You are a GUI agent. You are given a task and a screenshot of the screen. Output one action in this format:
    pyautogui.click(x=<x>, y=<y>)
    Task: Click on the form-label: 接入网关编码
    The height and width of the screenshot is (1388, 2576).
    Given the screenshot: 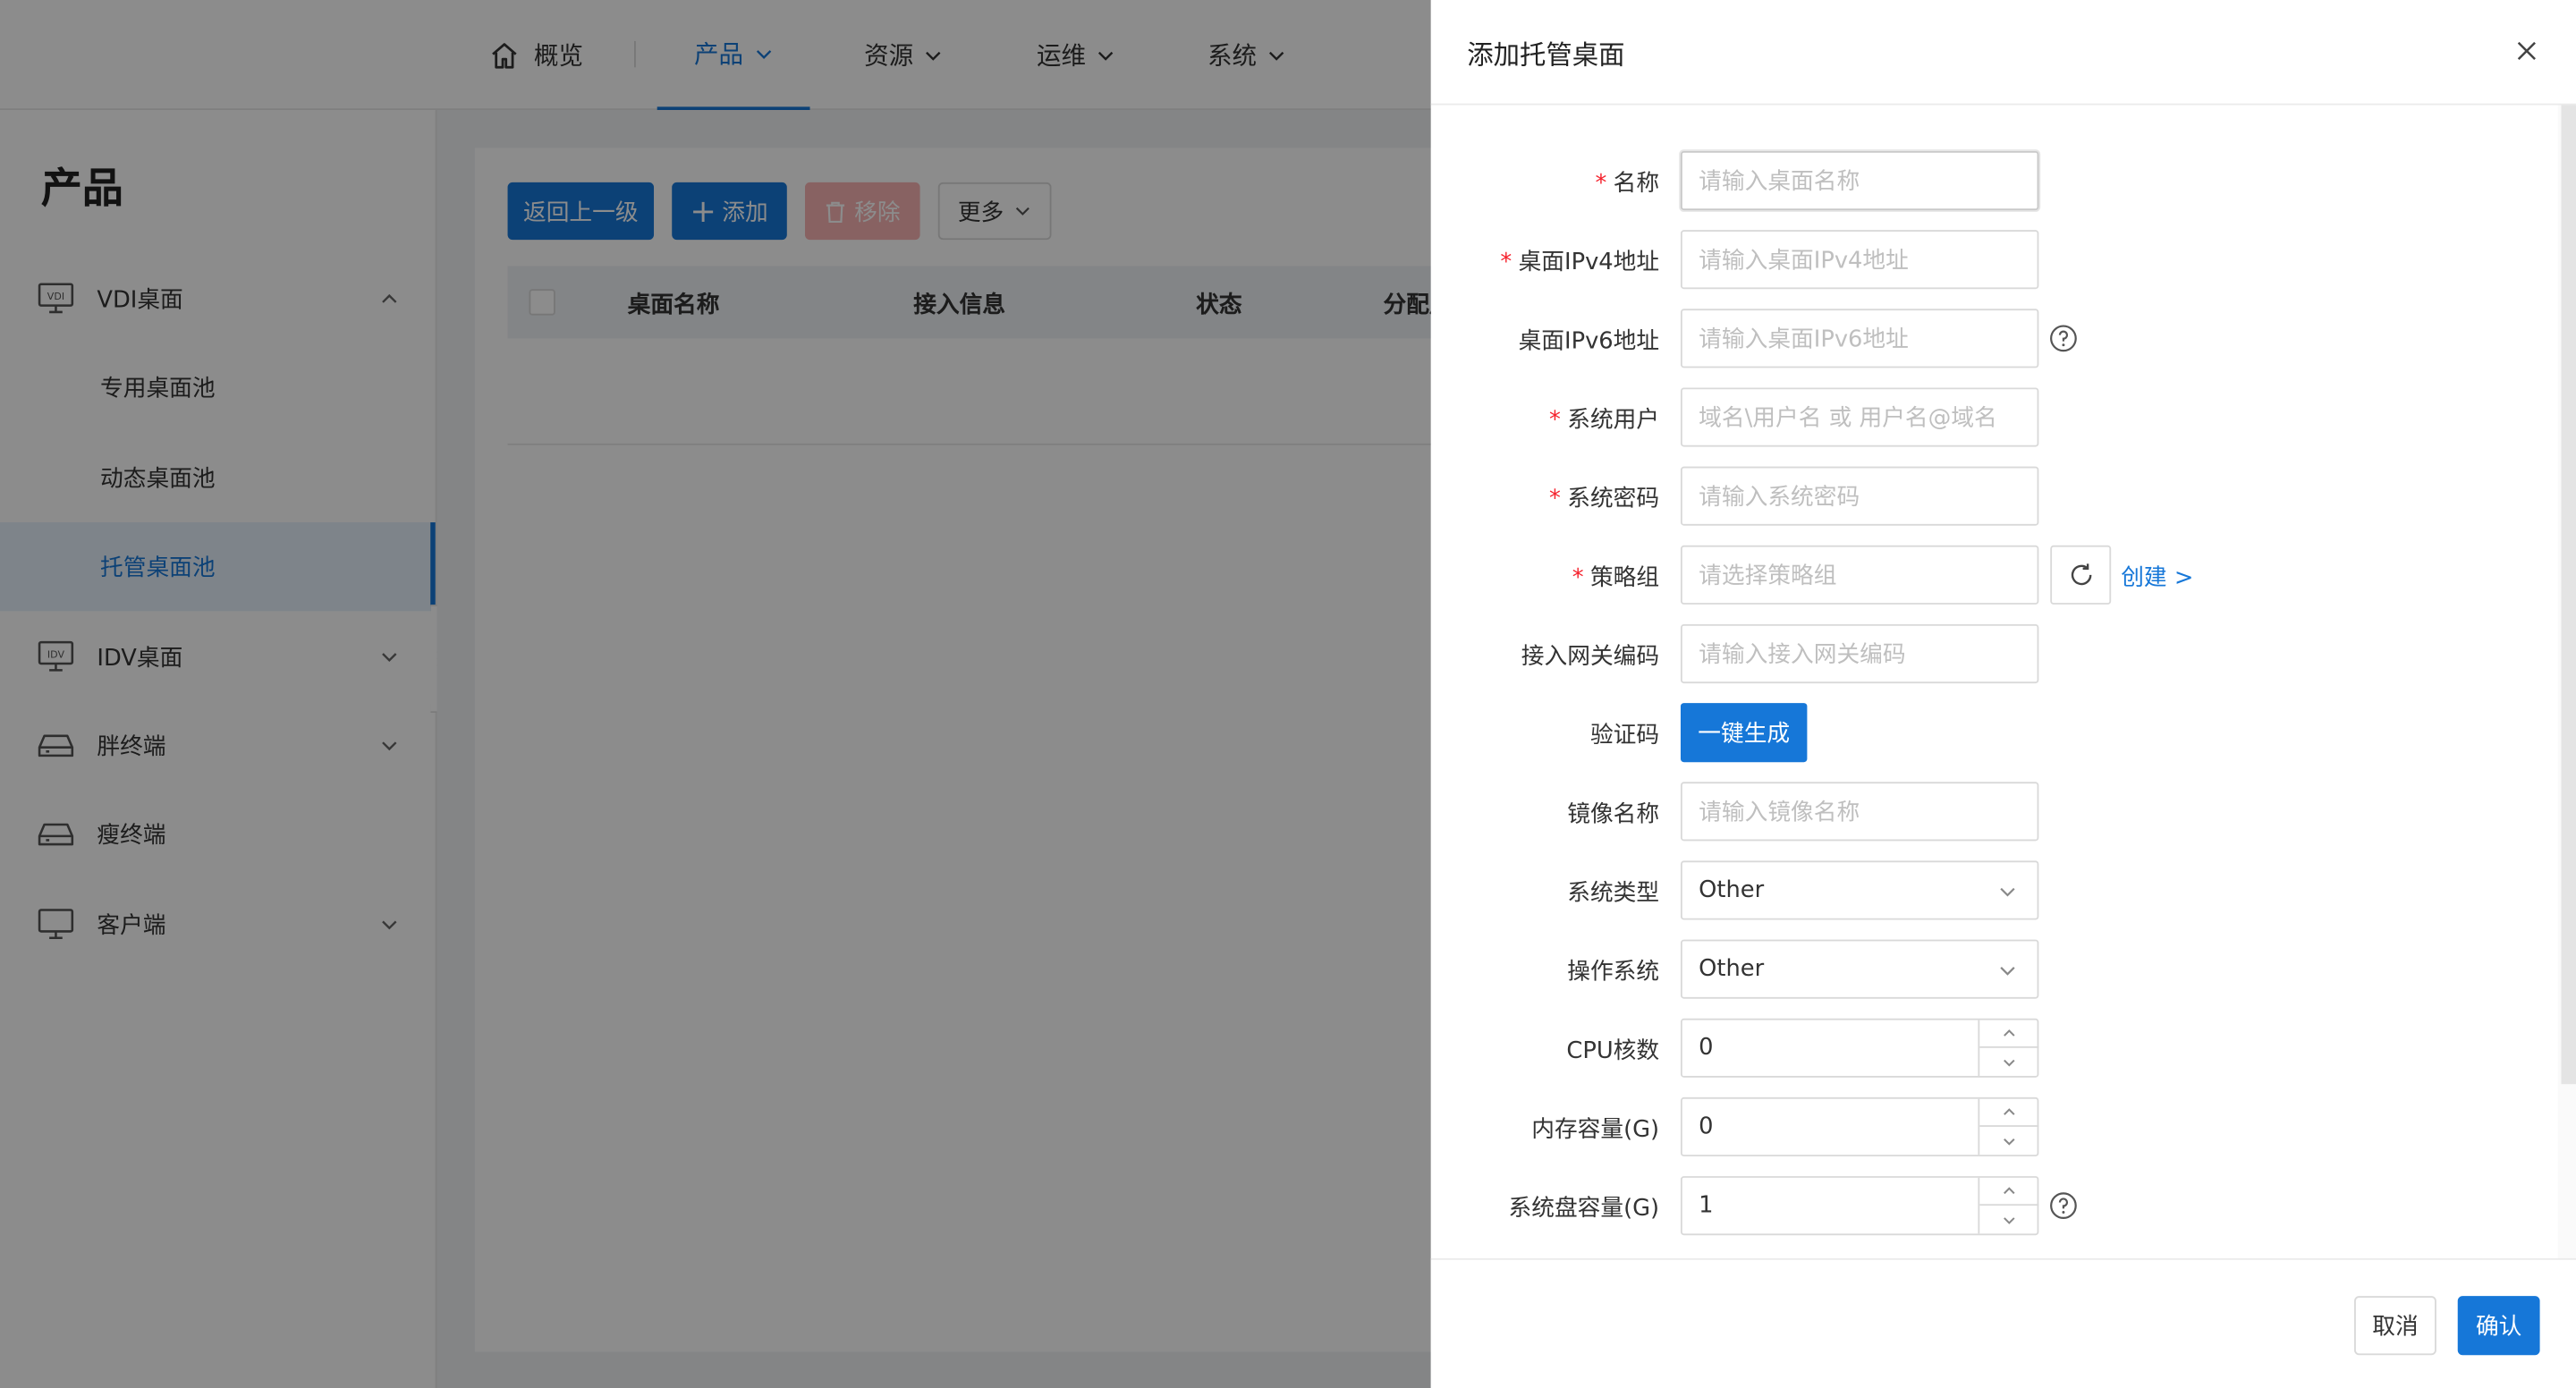 What is the action you would take?
    pyautogui.click(x=1590, y=656)
    